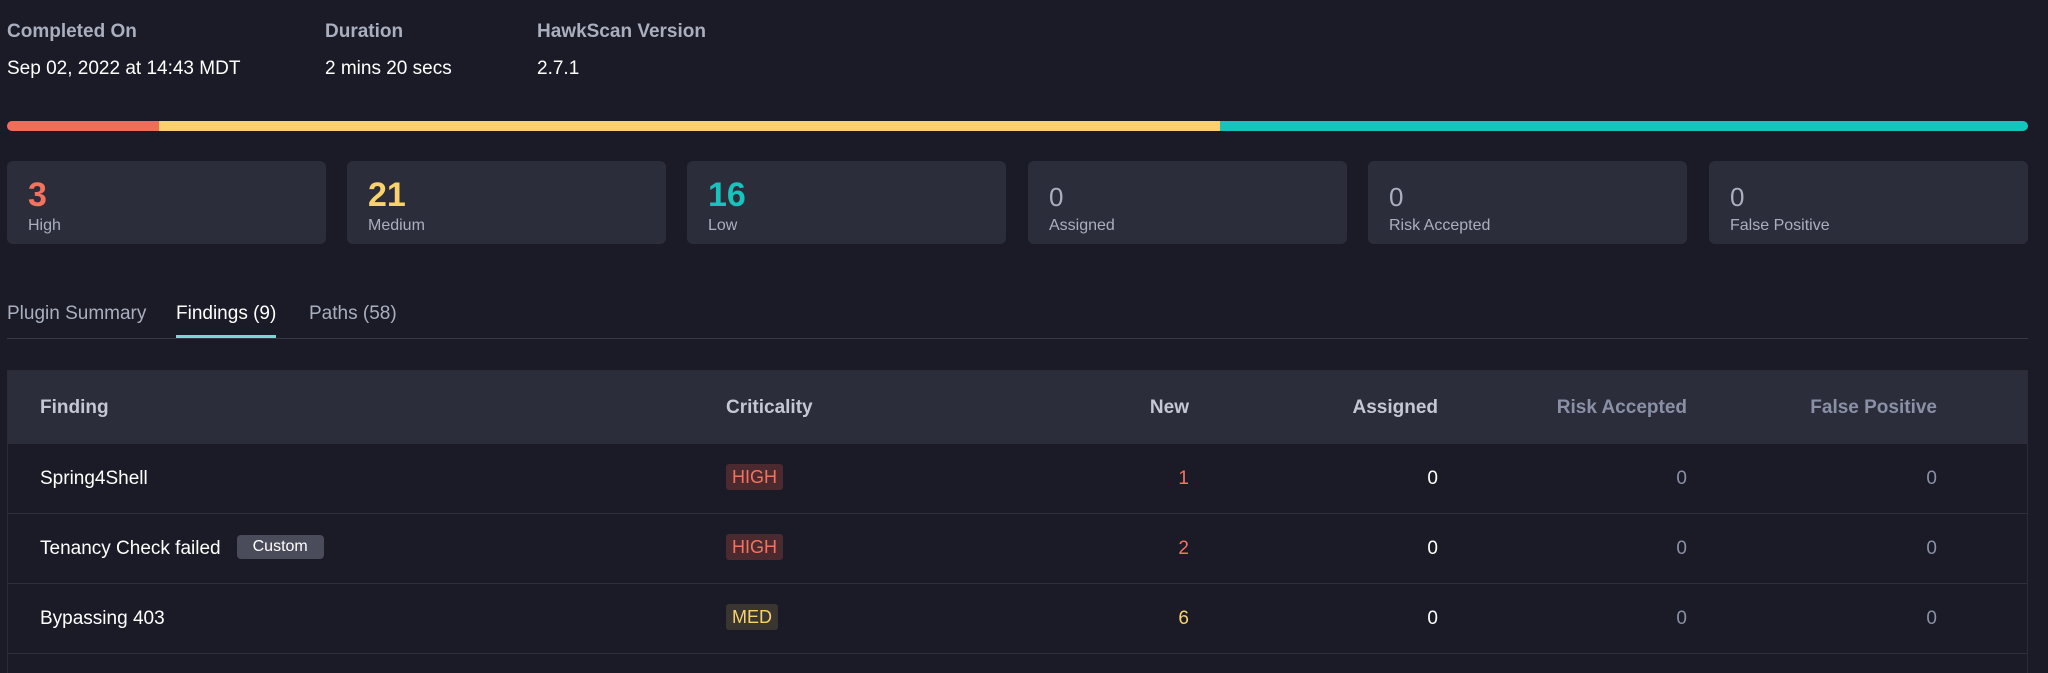 The width and height of the screenshot is (2048, 673). What do you see at coordinates (1623, 126) in the screenshot?
I see `low-segment` at bounding box center [1623, 126].